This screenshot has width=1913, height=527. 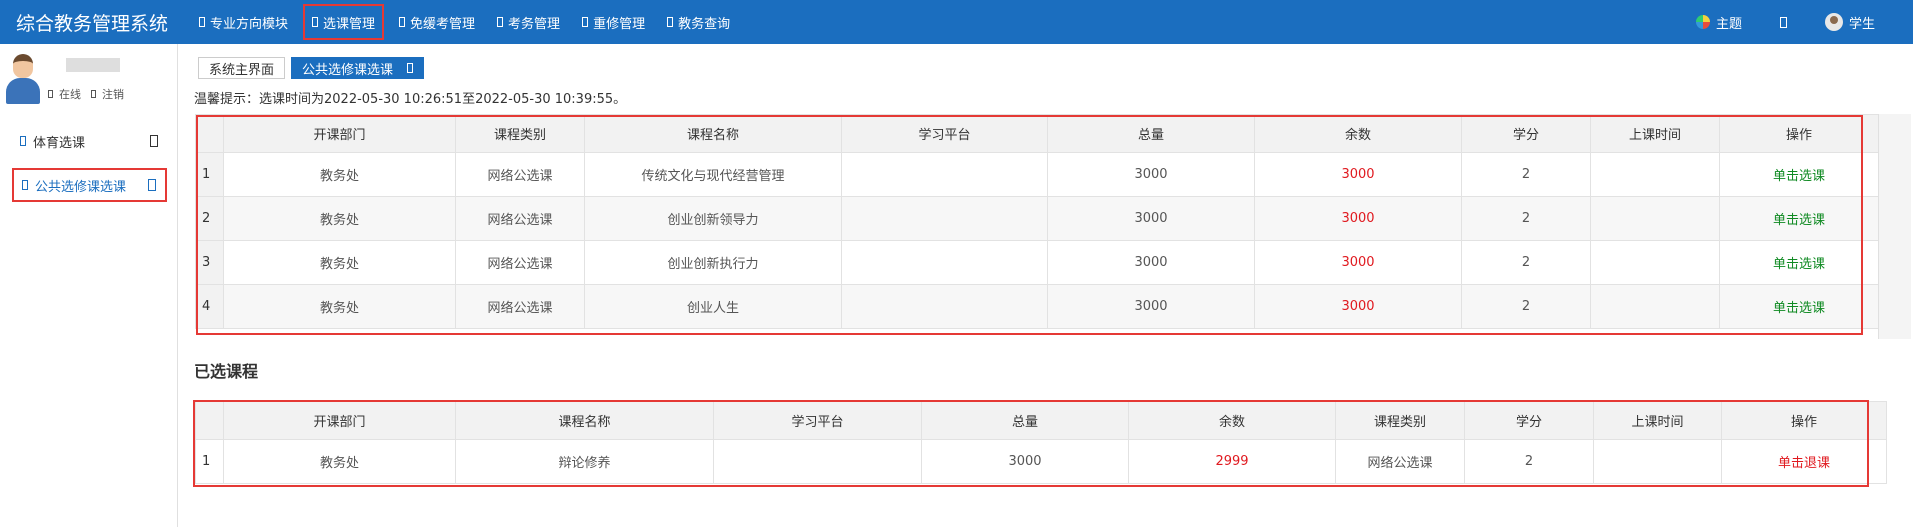 I want to click on tab-public-elective: 公共选修课选课, so click(x=358, y=68).